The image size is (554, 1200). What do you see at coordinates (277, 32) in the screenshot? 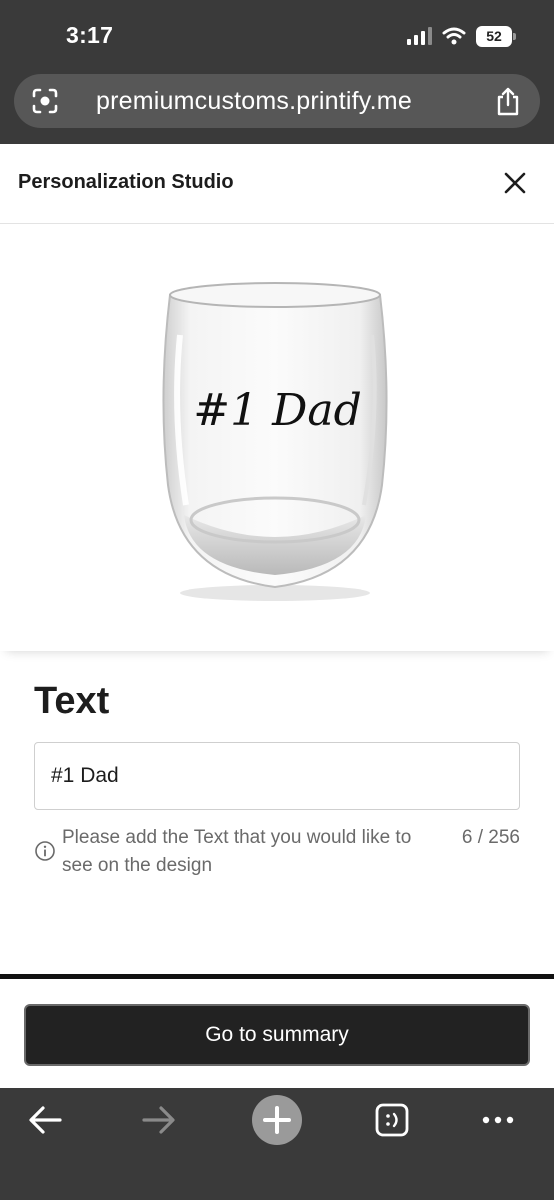
I see `status-bar: 3:17 52` at bounding box center [277, 32].